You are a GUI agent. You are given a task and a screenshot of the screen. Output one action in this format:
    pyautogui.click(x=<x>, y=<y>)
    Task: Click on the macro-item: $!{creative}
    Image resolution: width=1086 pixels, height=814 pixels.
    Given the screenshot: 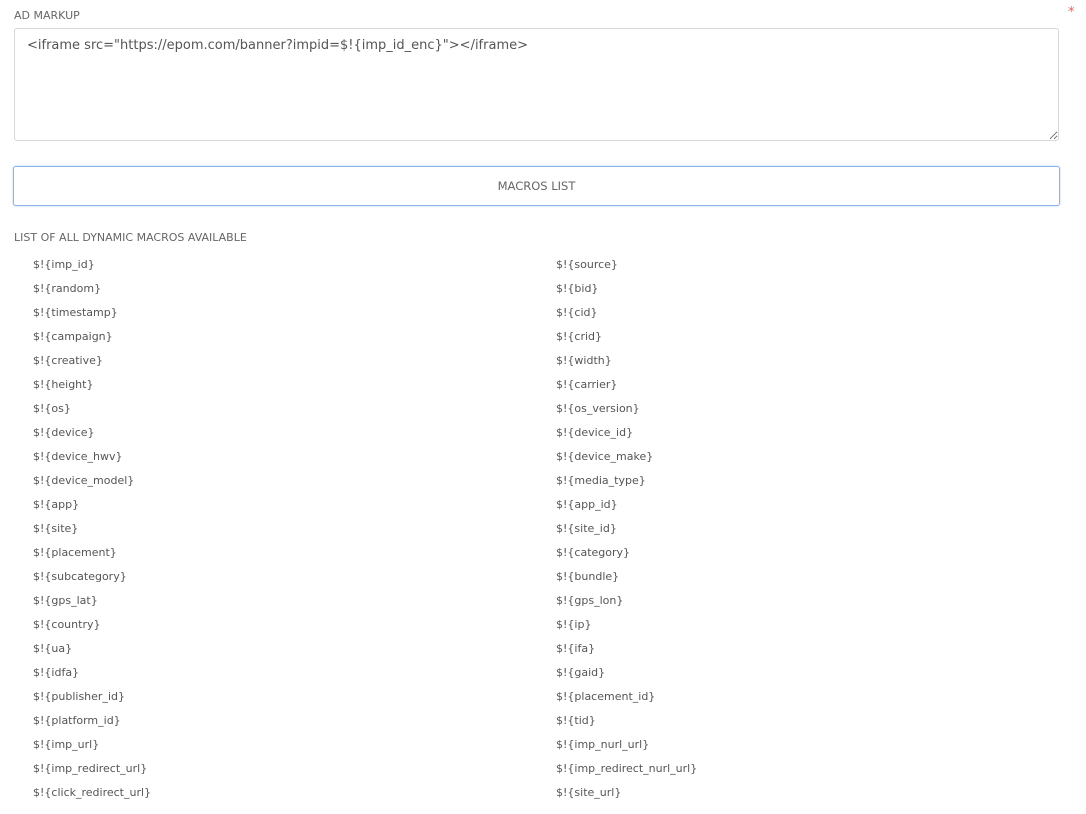 What is the action you would take?
    pyautogui.click(x=68, y=360)
    